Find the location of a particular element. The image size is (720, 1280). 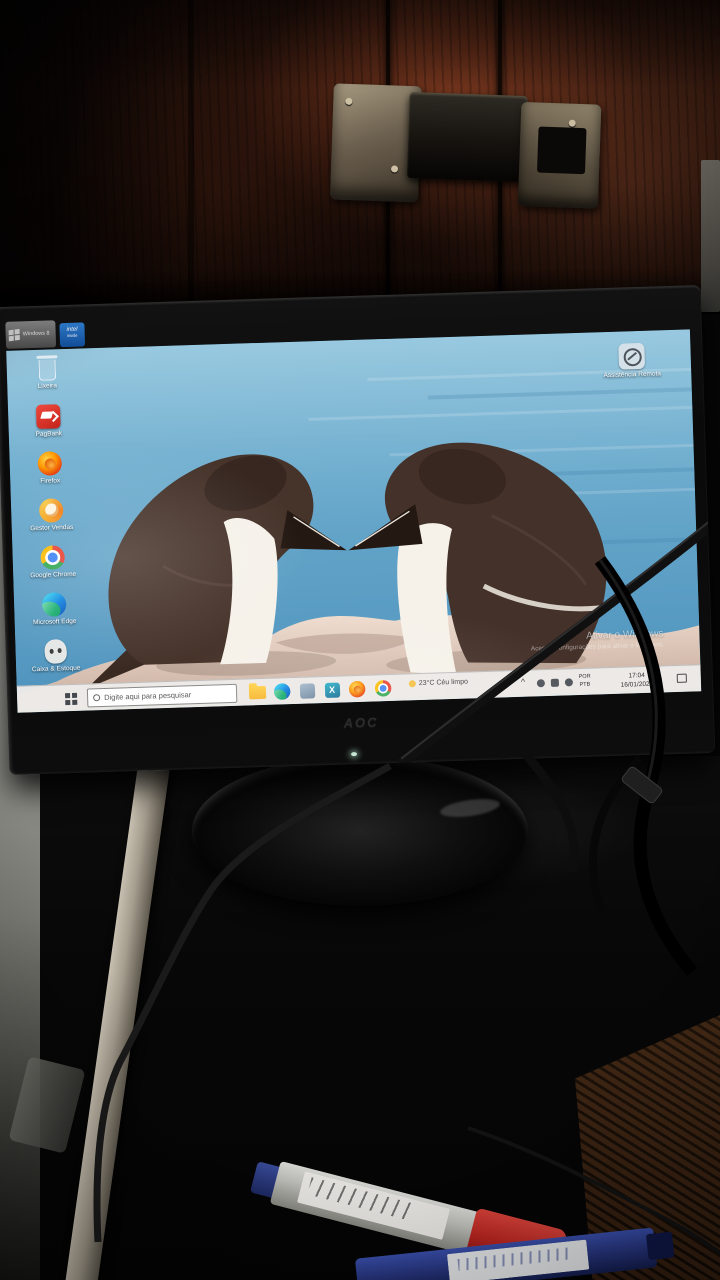

language-indicator: POR PTB is located at coordinates (585, 682).